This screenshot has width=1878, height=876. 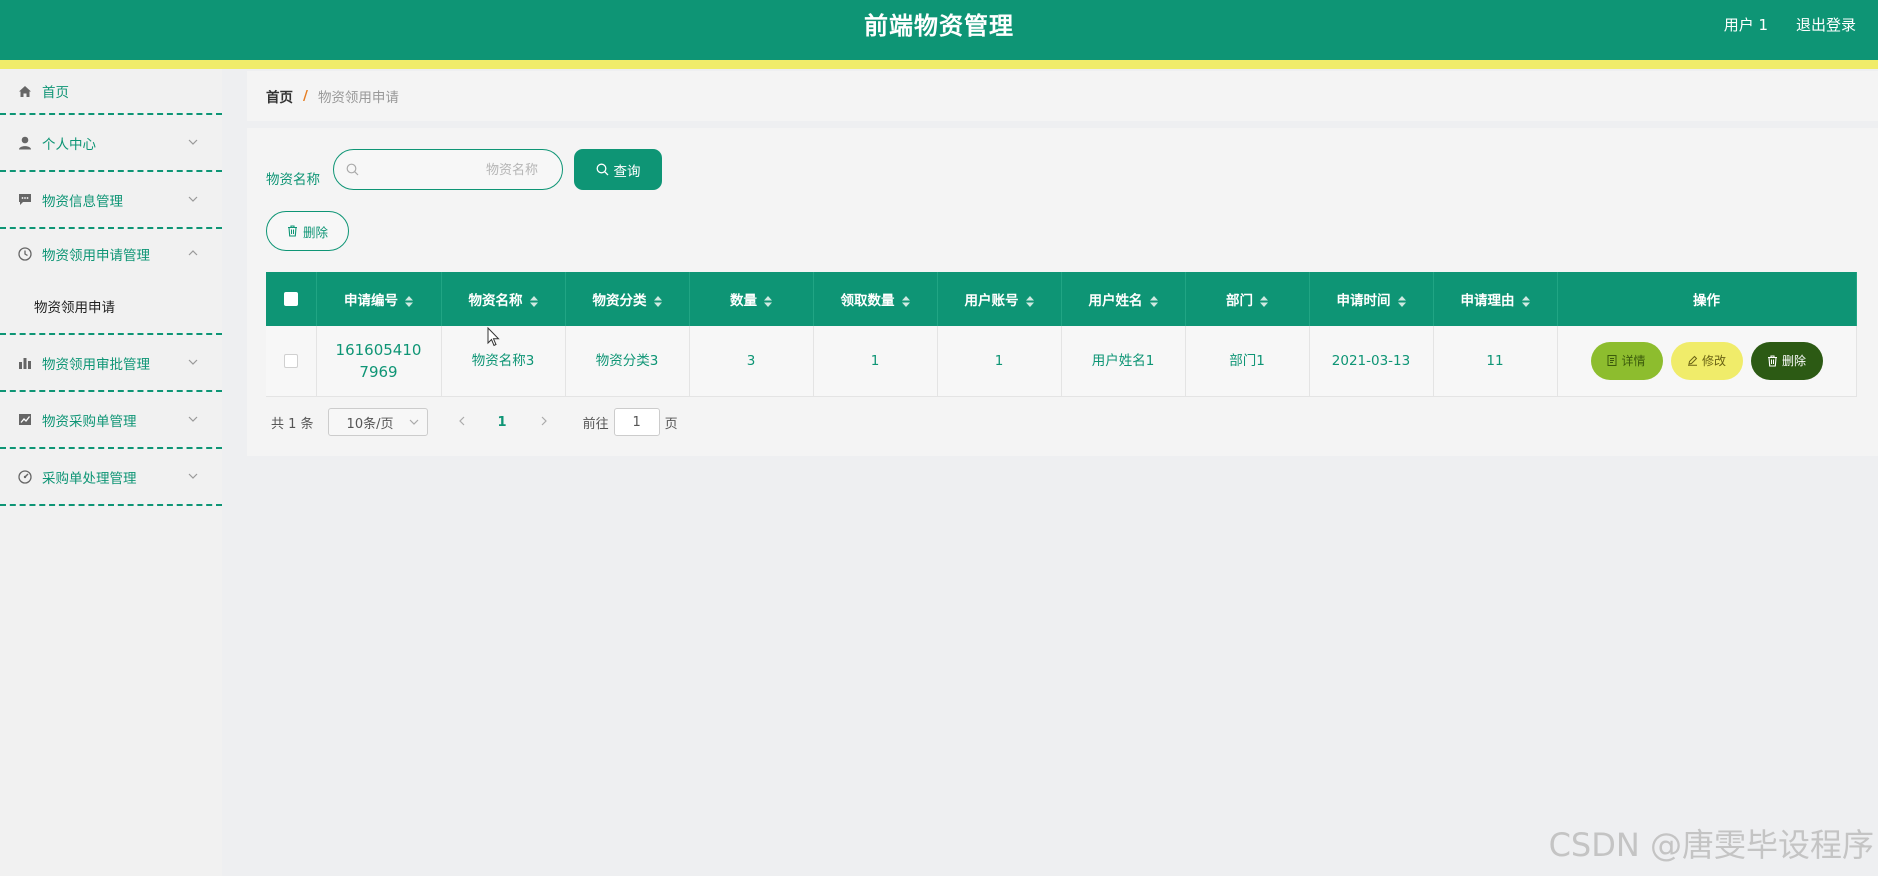 What do you see at coordinates (1826, 25) in the screenshot?
I see `logout-link: 退出登录` at bounding box center [1826, 25].